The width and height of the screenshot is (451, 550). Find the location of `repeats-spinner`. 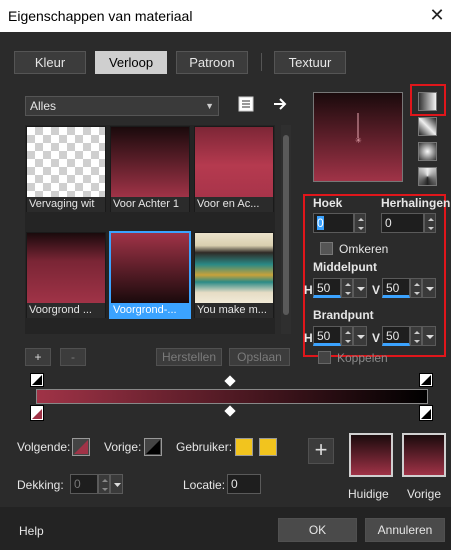

repeats-spinner is located at coordinates (430, 223).